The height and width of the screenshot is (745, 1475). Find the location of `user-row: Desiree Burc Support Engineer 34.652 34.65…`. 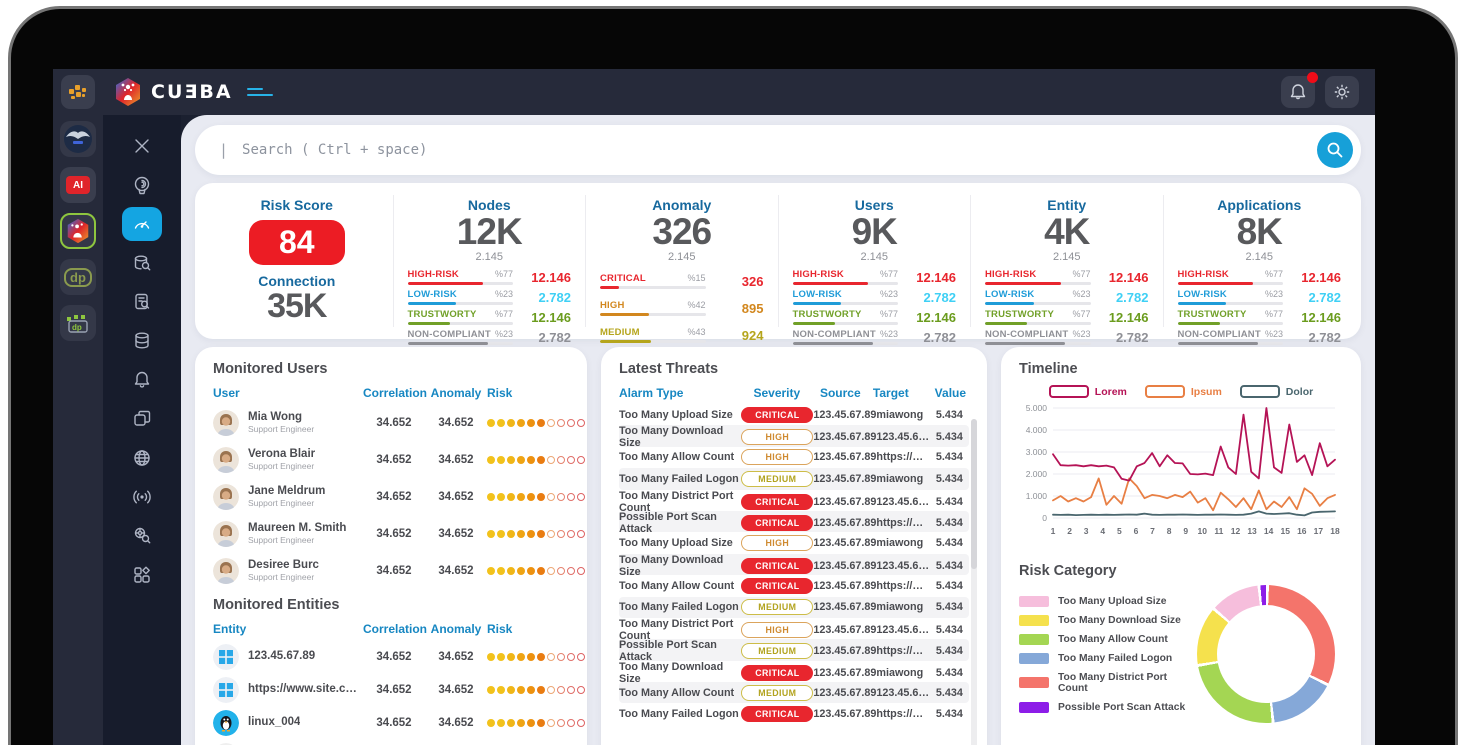

user-row: Desiree Burc Support Engineer 34.652 34.65… is located at coordinates (399, 570).